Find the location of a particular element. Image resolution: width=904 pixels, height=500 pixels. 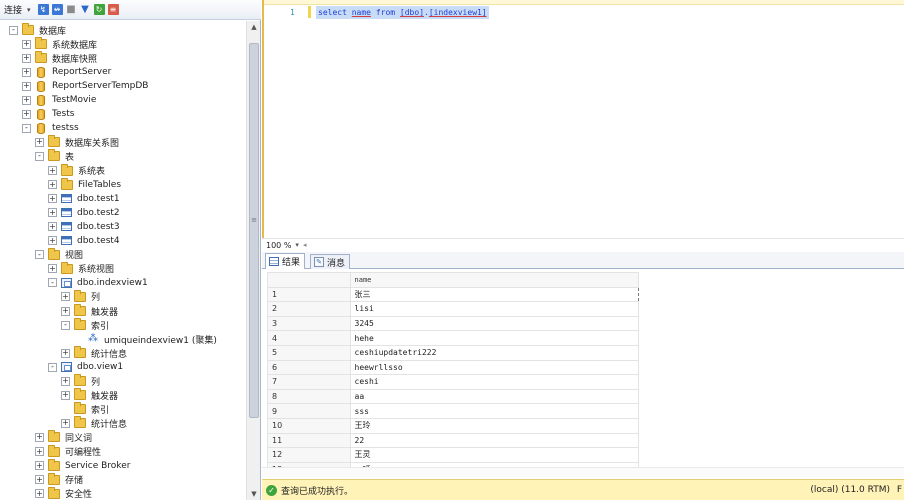

row-number: 4 is located at coordinates (309, 338).